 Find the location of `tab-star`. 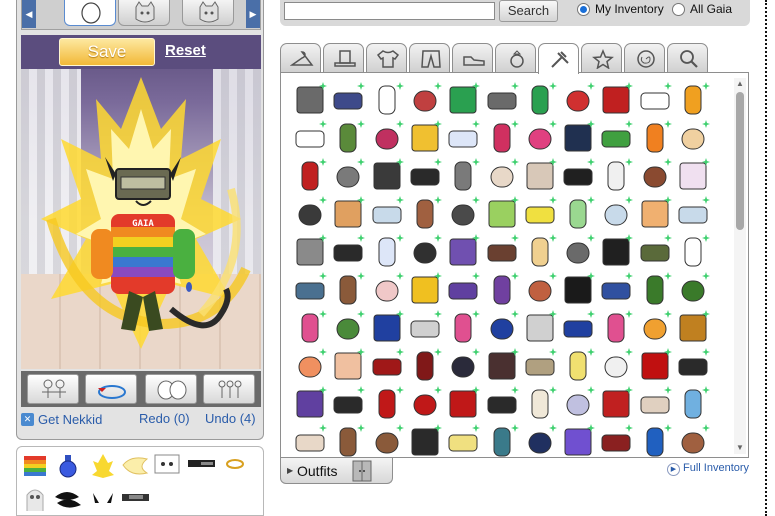

tab-star is located at coordinates (601, 58).